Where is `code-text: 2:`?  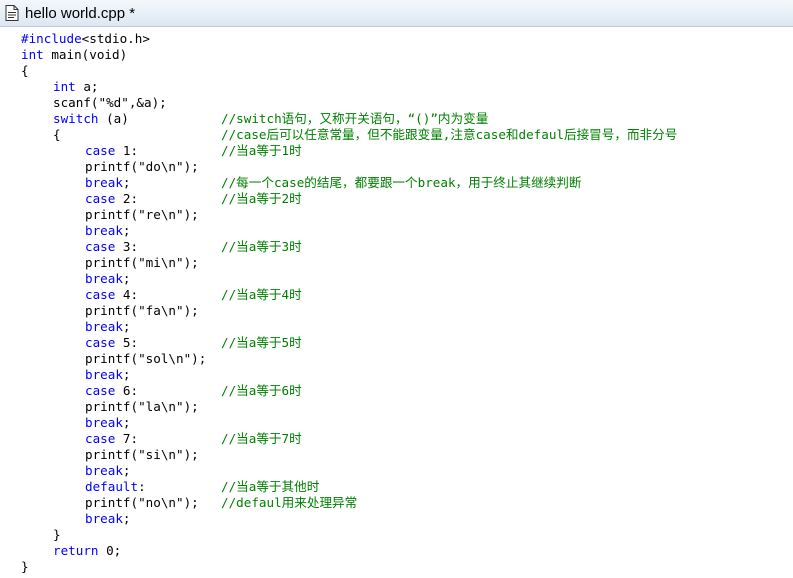
code-text: 2: is located at coordinates (127, 198).